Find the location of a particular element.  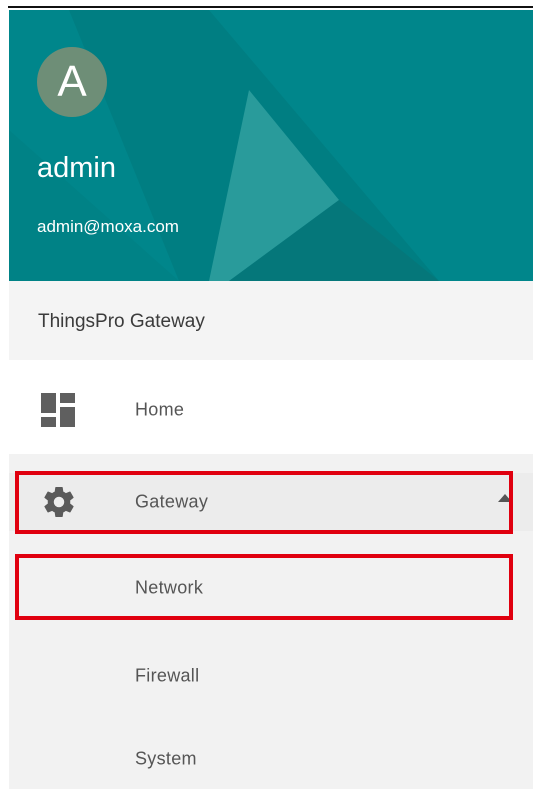

menu-item-gateway: Gateway is located at coordinates (271, 502).